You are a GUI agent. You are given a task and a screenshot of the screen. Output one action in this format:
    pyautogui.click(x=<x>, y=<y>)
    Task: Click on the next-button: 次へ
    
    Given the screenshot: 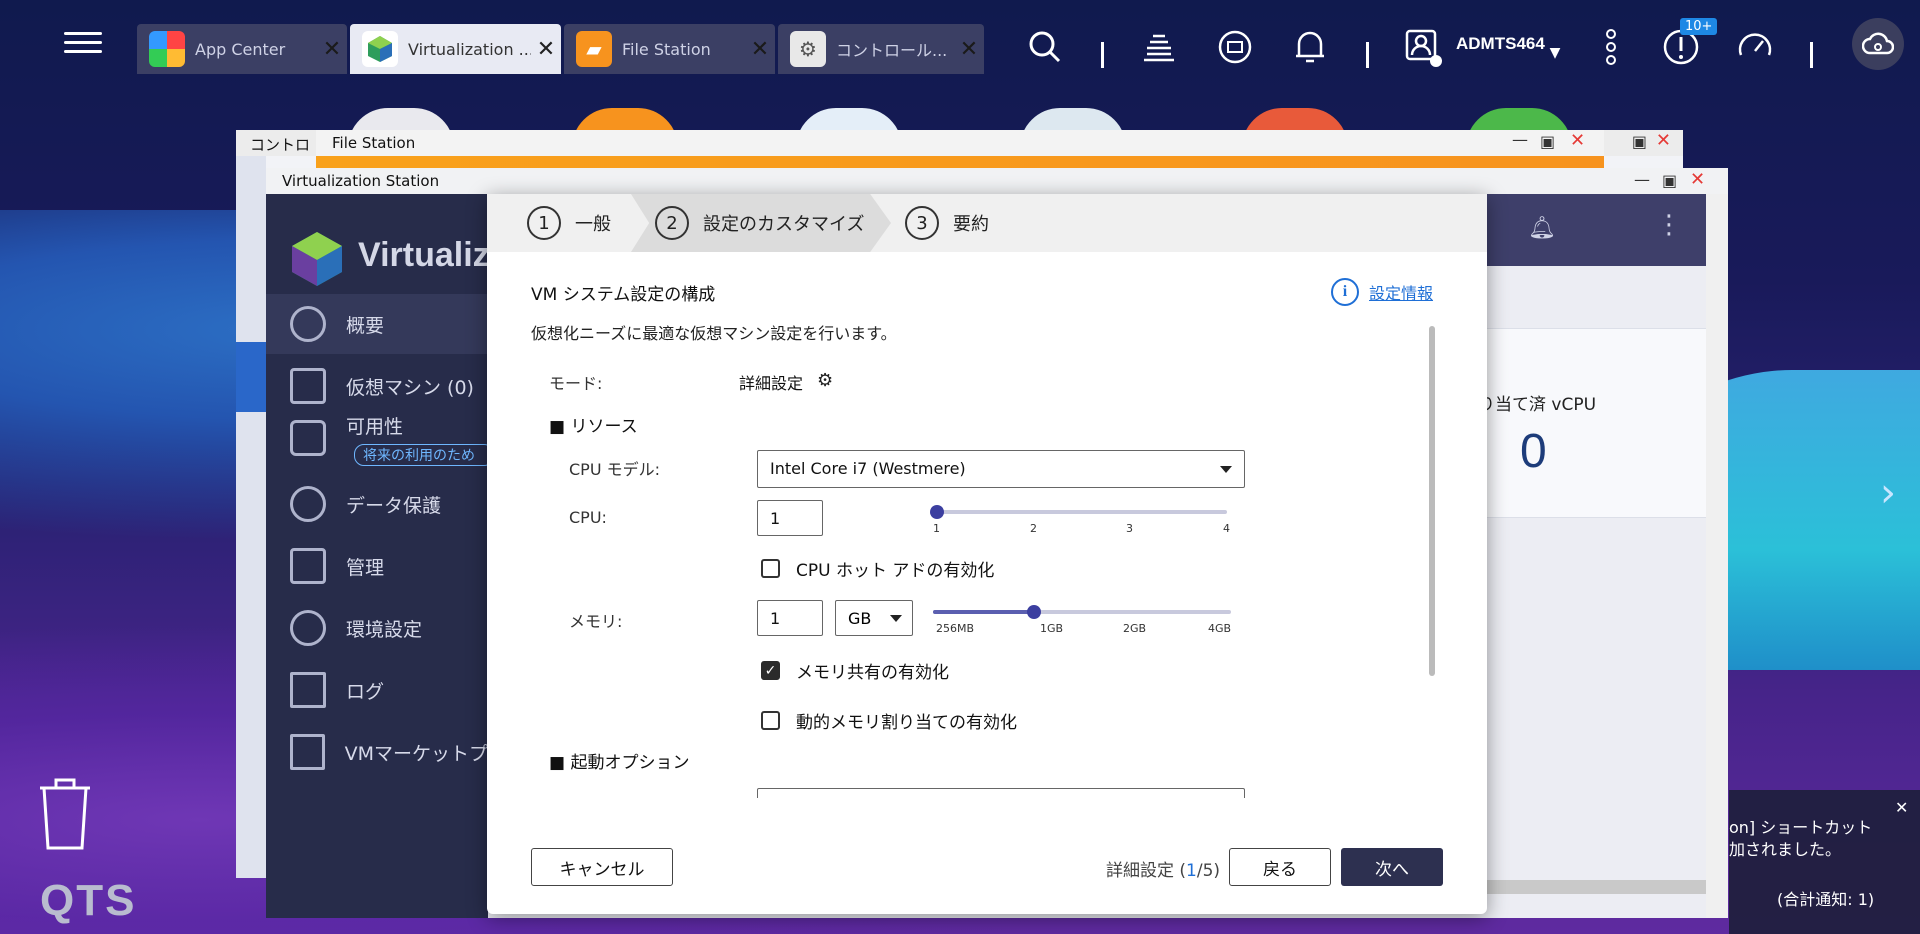 What is the action you would take?
    pyautogui.click(x=1392, y=867)
    